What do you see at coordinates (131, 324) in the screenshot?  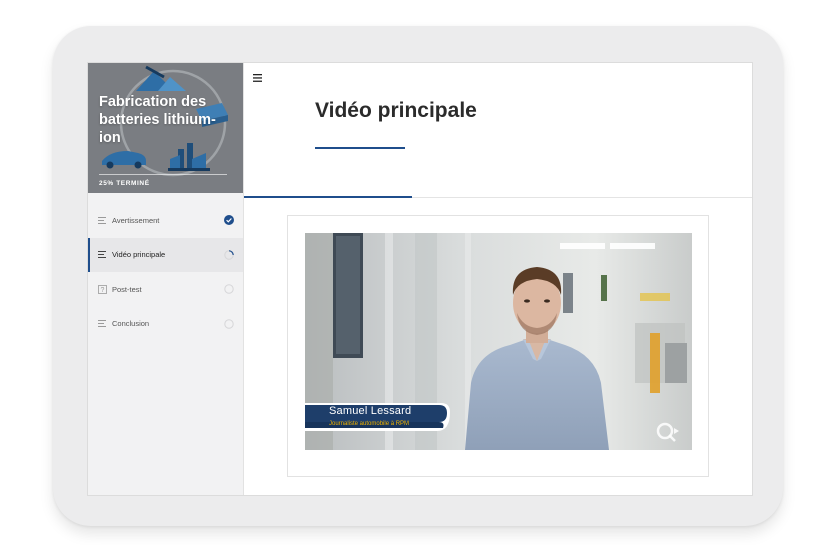 I see `sidebar-item-label: Conclusion` at bounding box center [131, 324].